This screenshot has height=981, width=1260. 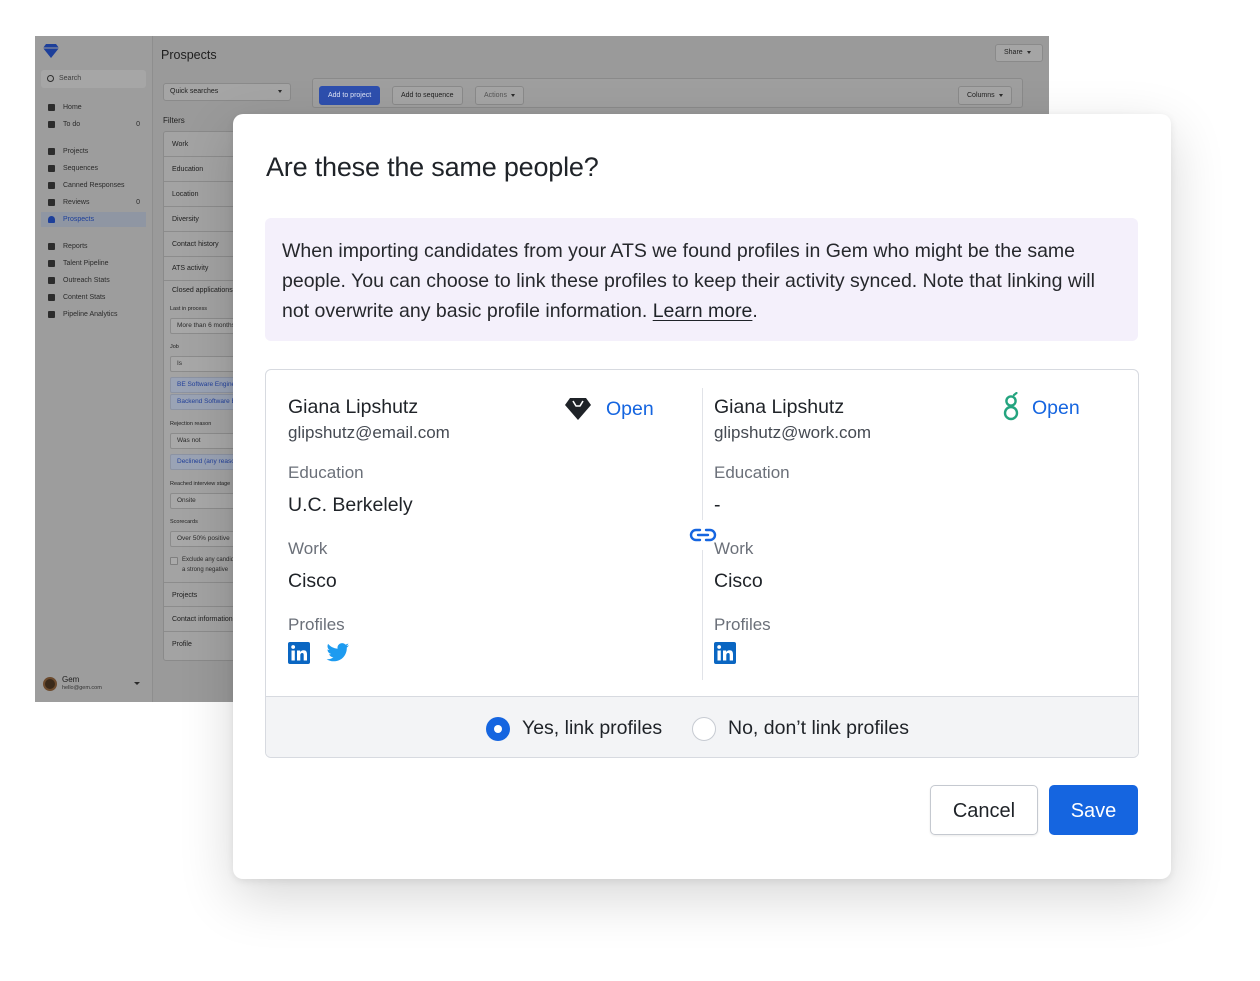 What do you see at coordinates (86, 280) in the screenshot?
I see `sidebar-item-label: Outreach Stats` at bounding box center [86, 280].